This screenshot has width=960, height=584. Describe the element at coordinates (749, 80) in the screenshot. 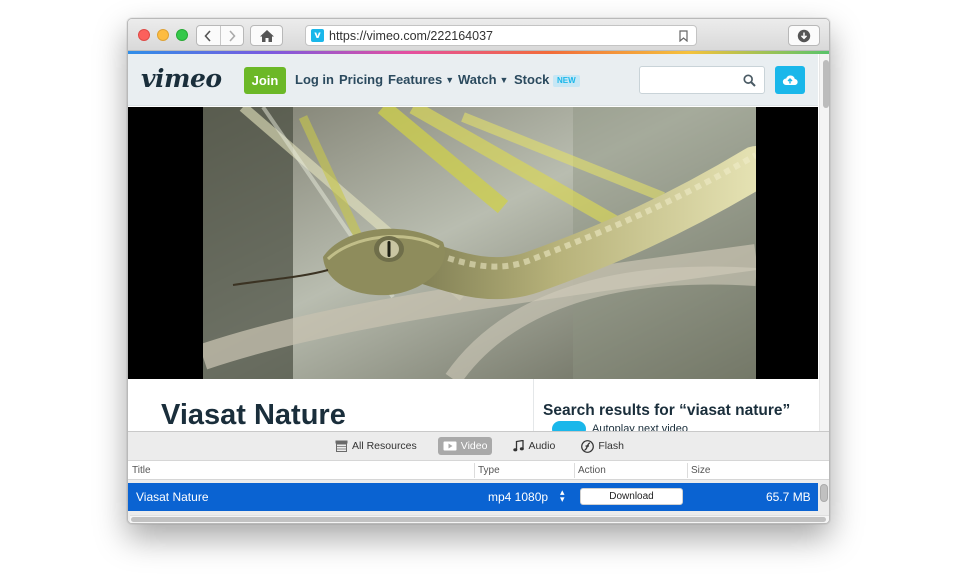

I see `search-icon` at that location.